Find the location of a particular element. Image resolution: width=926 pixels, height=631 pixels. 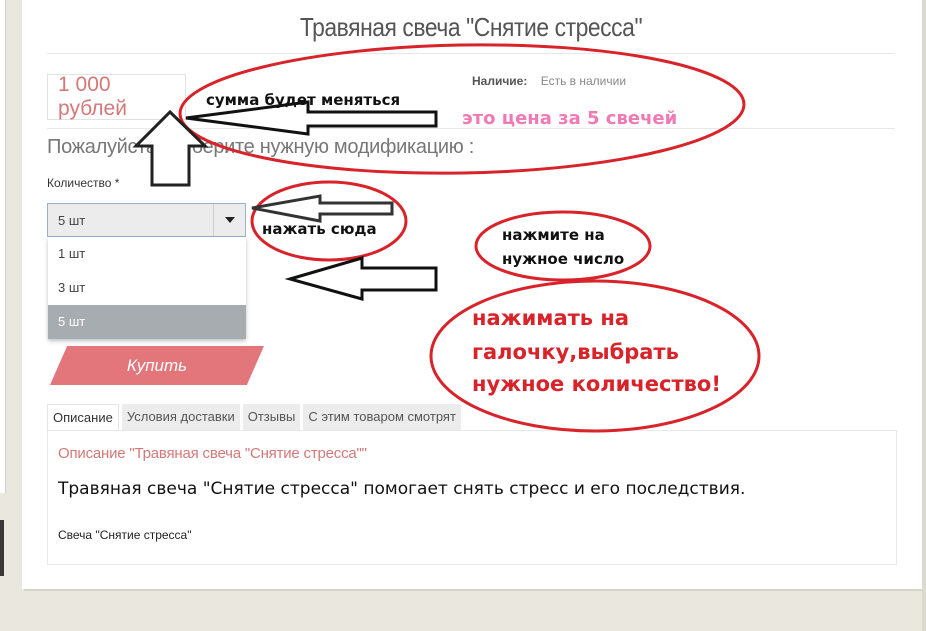

product-title: Травяная свеча "Снятие стресса" is located at coordinates (471, 27).